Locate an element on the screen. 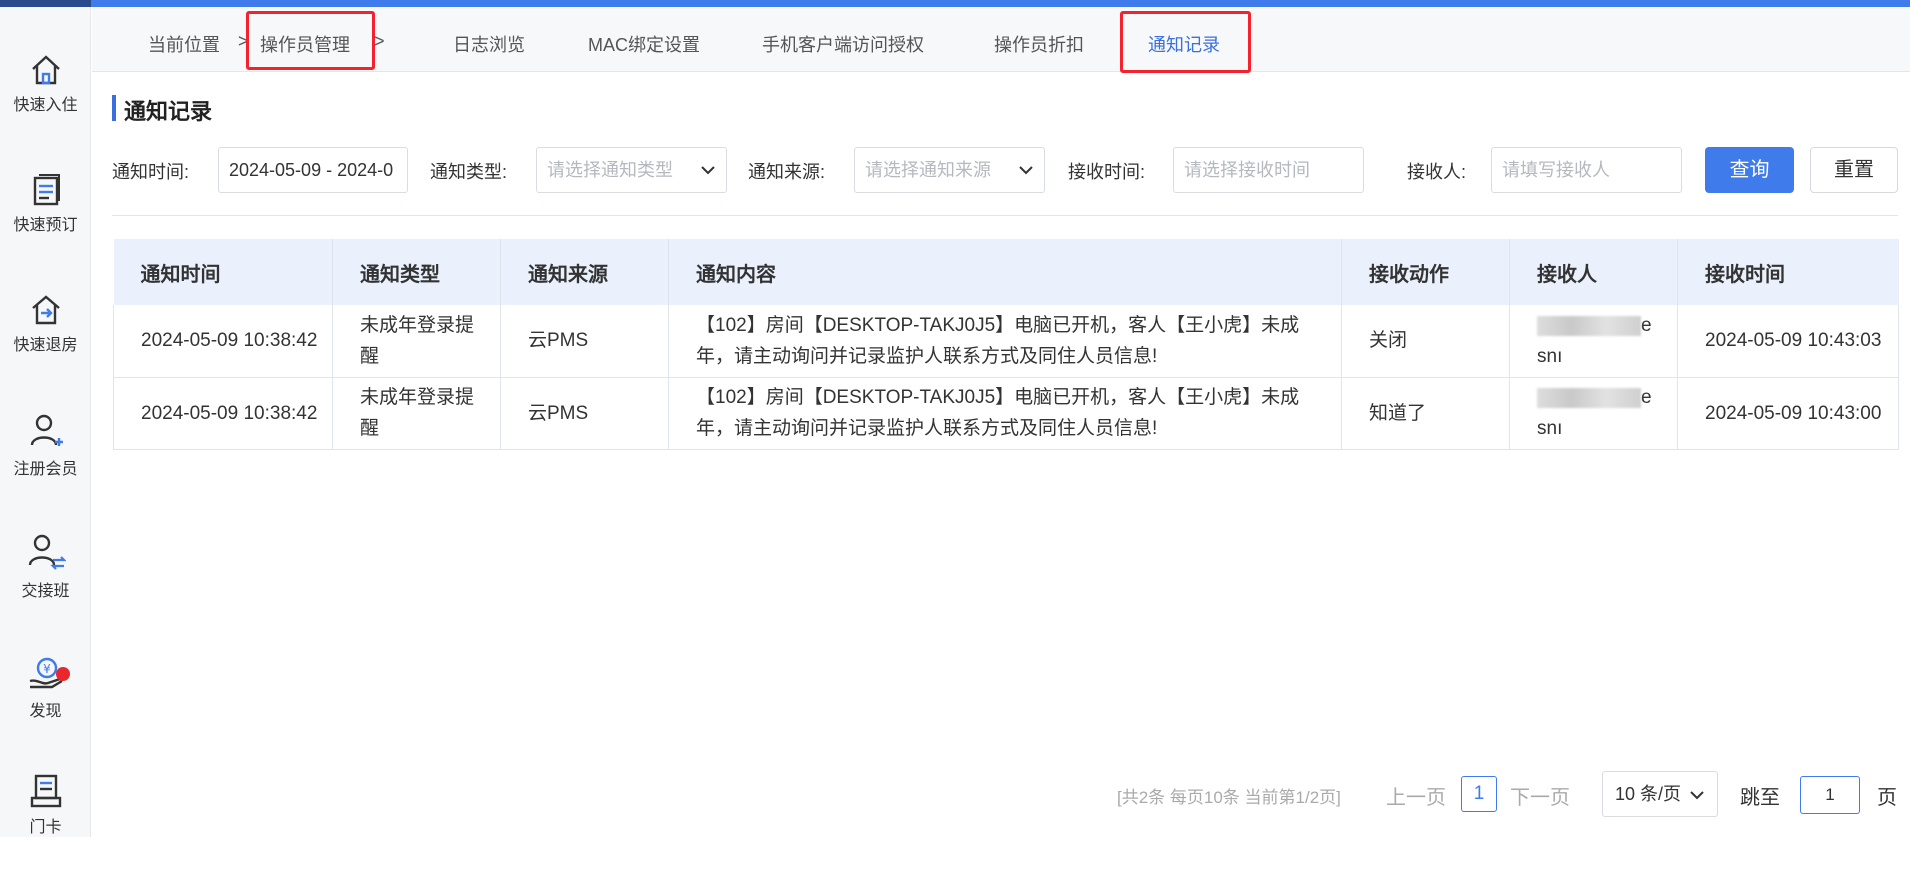  home-icon is located at coordinates (45, 70).